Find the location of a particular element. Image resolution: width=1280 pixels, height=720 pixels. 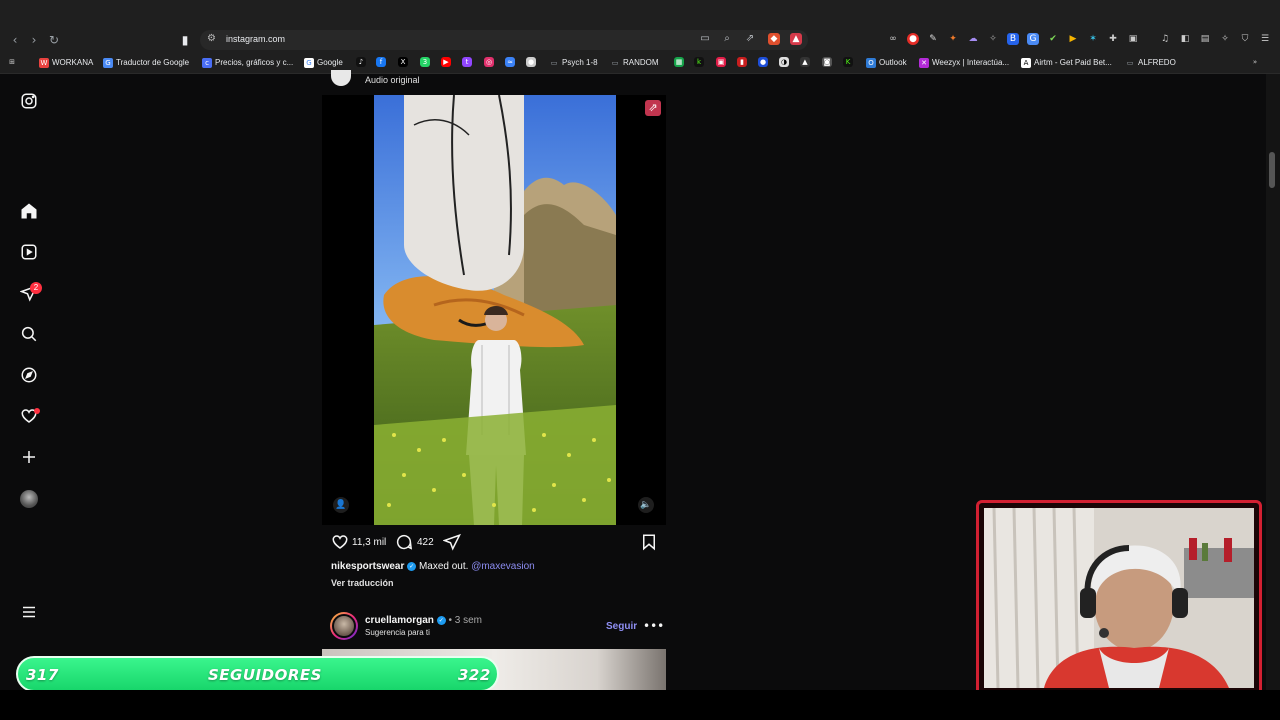

cast-icon: ▭ is located at coordinates (705, 39).